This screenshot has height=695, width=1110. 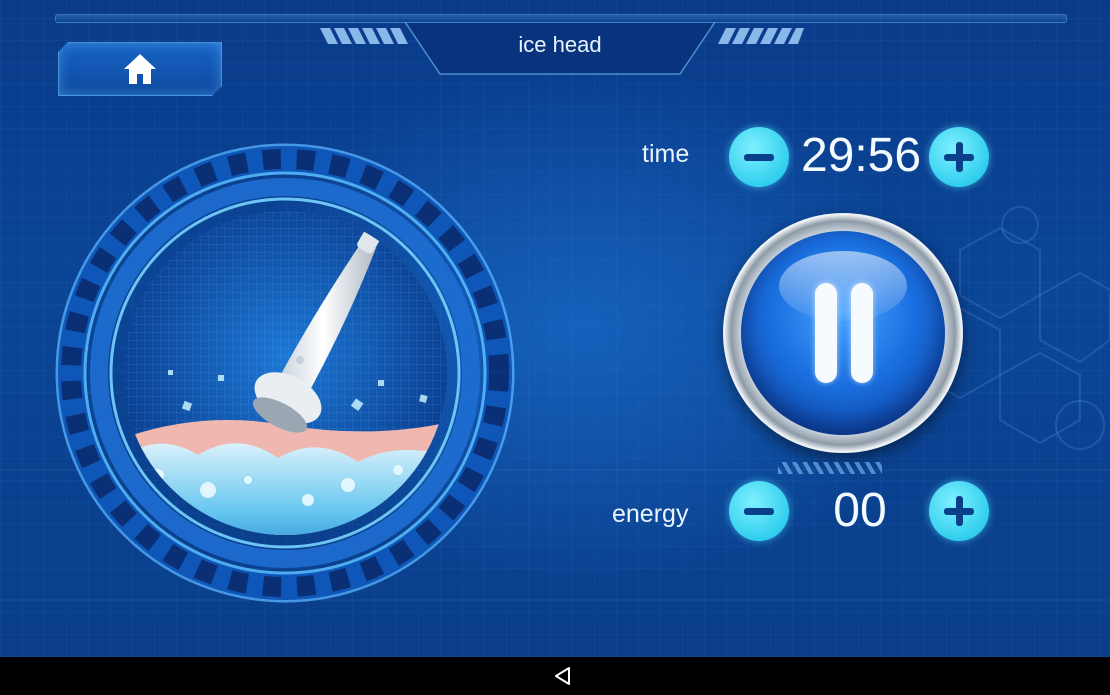 I want to click on title-stripes-left, so click(x=364, y=36).